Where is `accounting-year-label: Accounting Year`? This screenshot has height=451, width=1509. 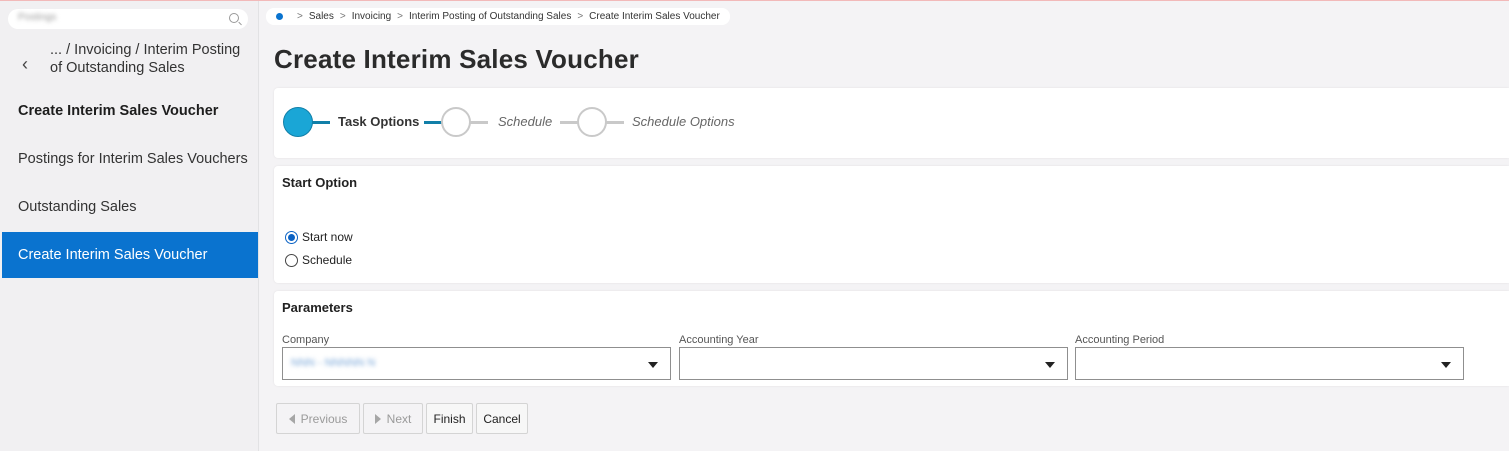
accounting-year-label: Accounting Year is located at coordinates (719, 340).